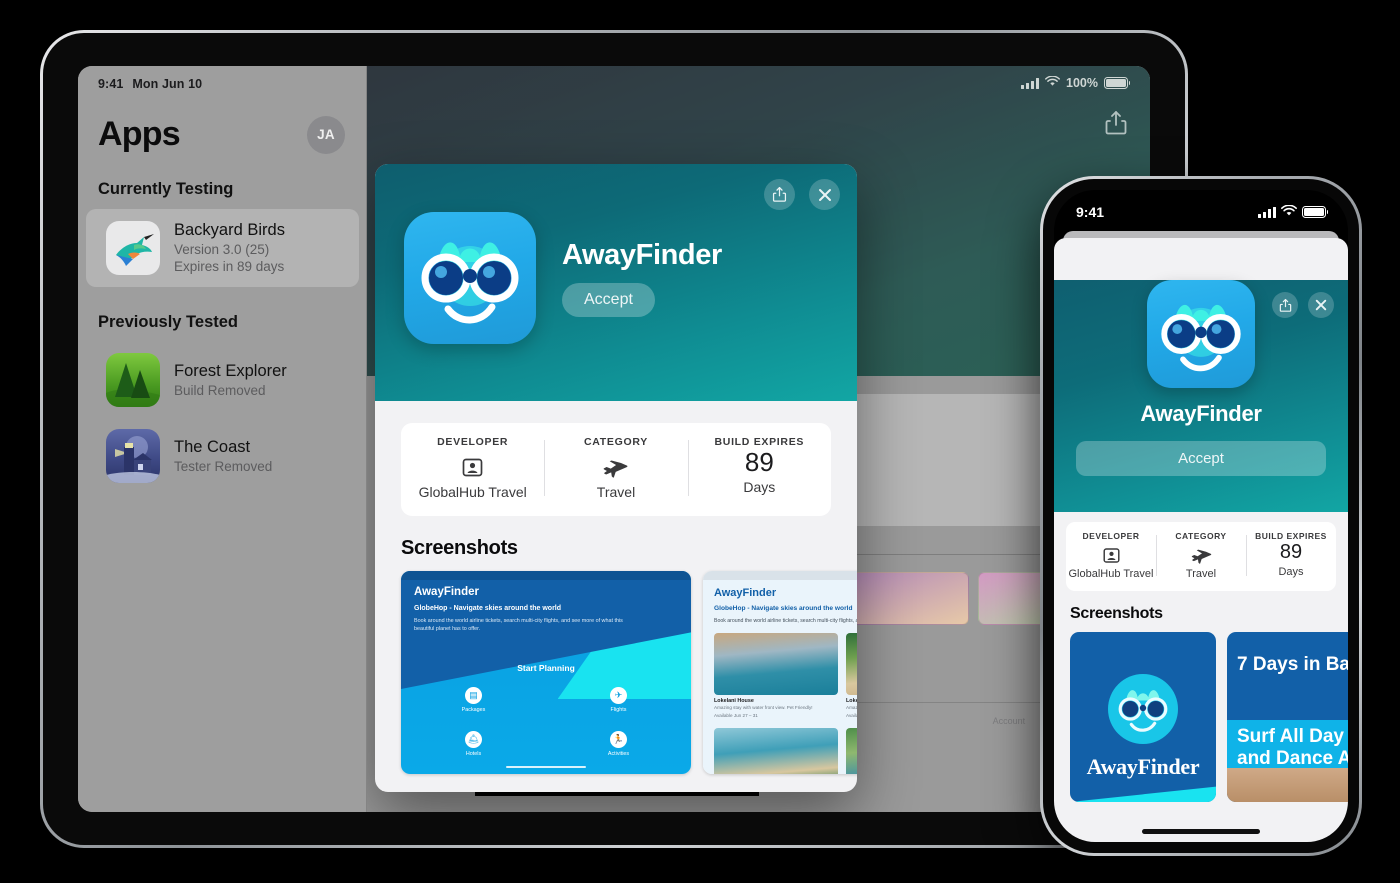  Describe the element at coordinates (459, 548) in the screenshot. I see `screenshots-heading: Screenshots` at that location.